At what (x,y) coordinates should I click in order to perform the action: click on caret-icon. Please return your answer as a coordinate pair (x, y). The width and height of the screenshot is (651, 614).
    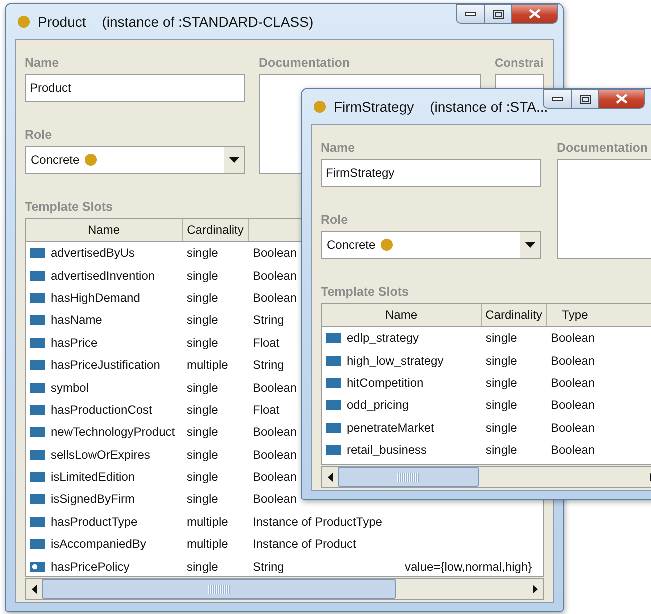
    Looking at the image, I should click on (234, 160).